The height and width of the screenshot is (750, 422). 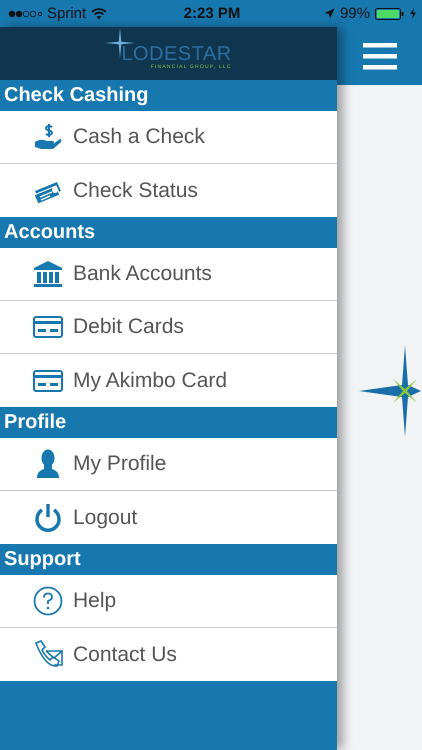 What do you see at coordinates (168, 137) in the screenshot?
I see `menu-item: Cash a Check` at bounding box center [168, 137].